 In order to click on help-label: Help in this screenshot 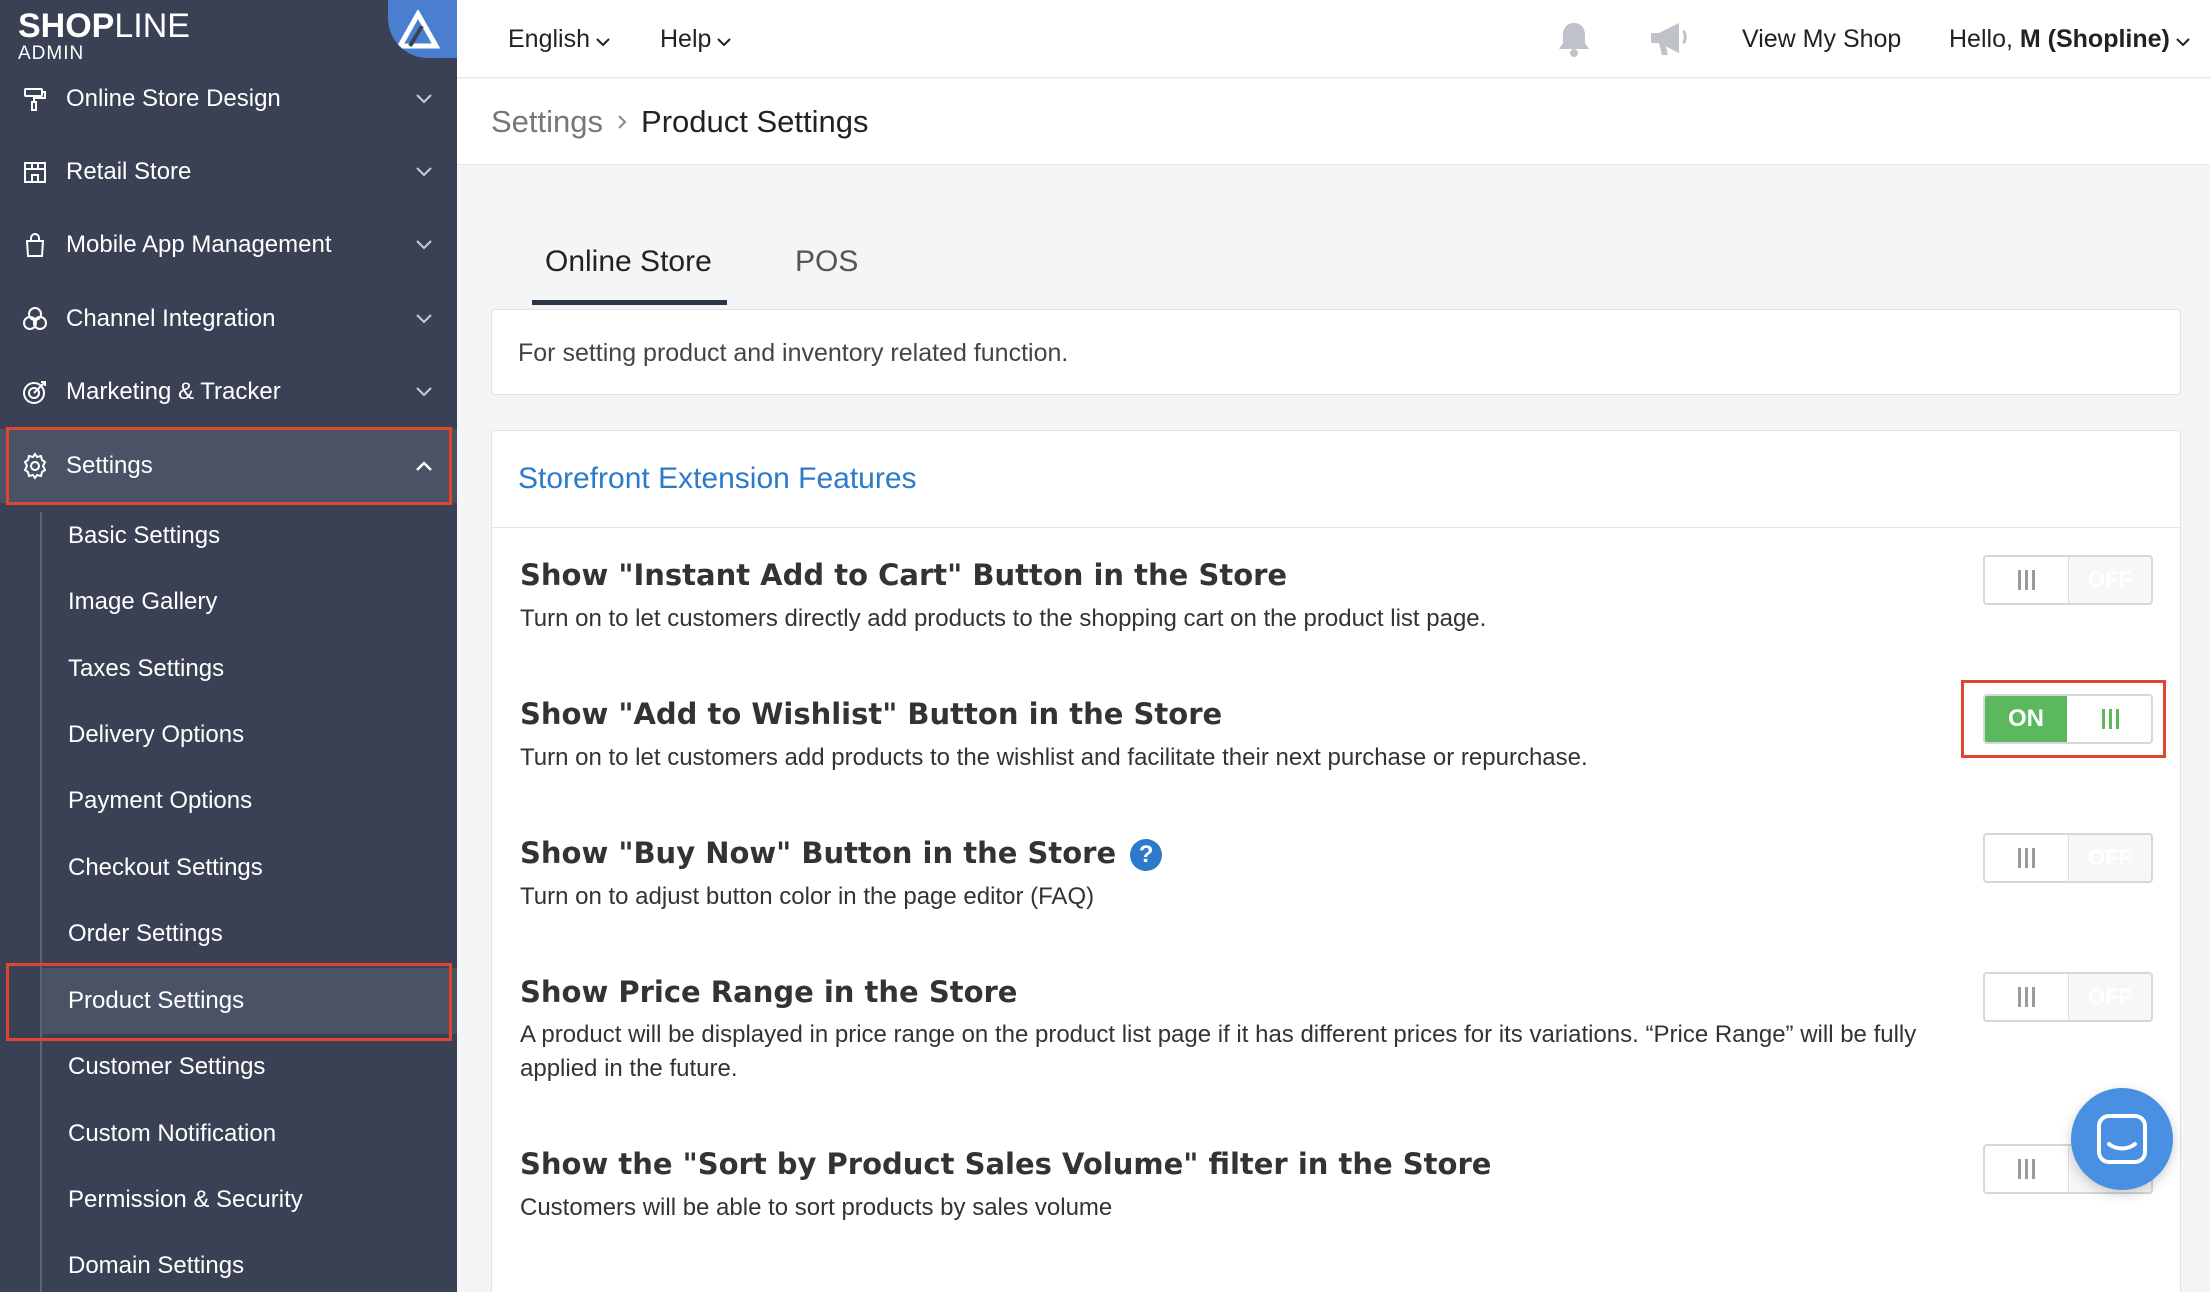, I will do `click(686, 38)`.